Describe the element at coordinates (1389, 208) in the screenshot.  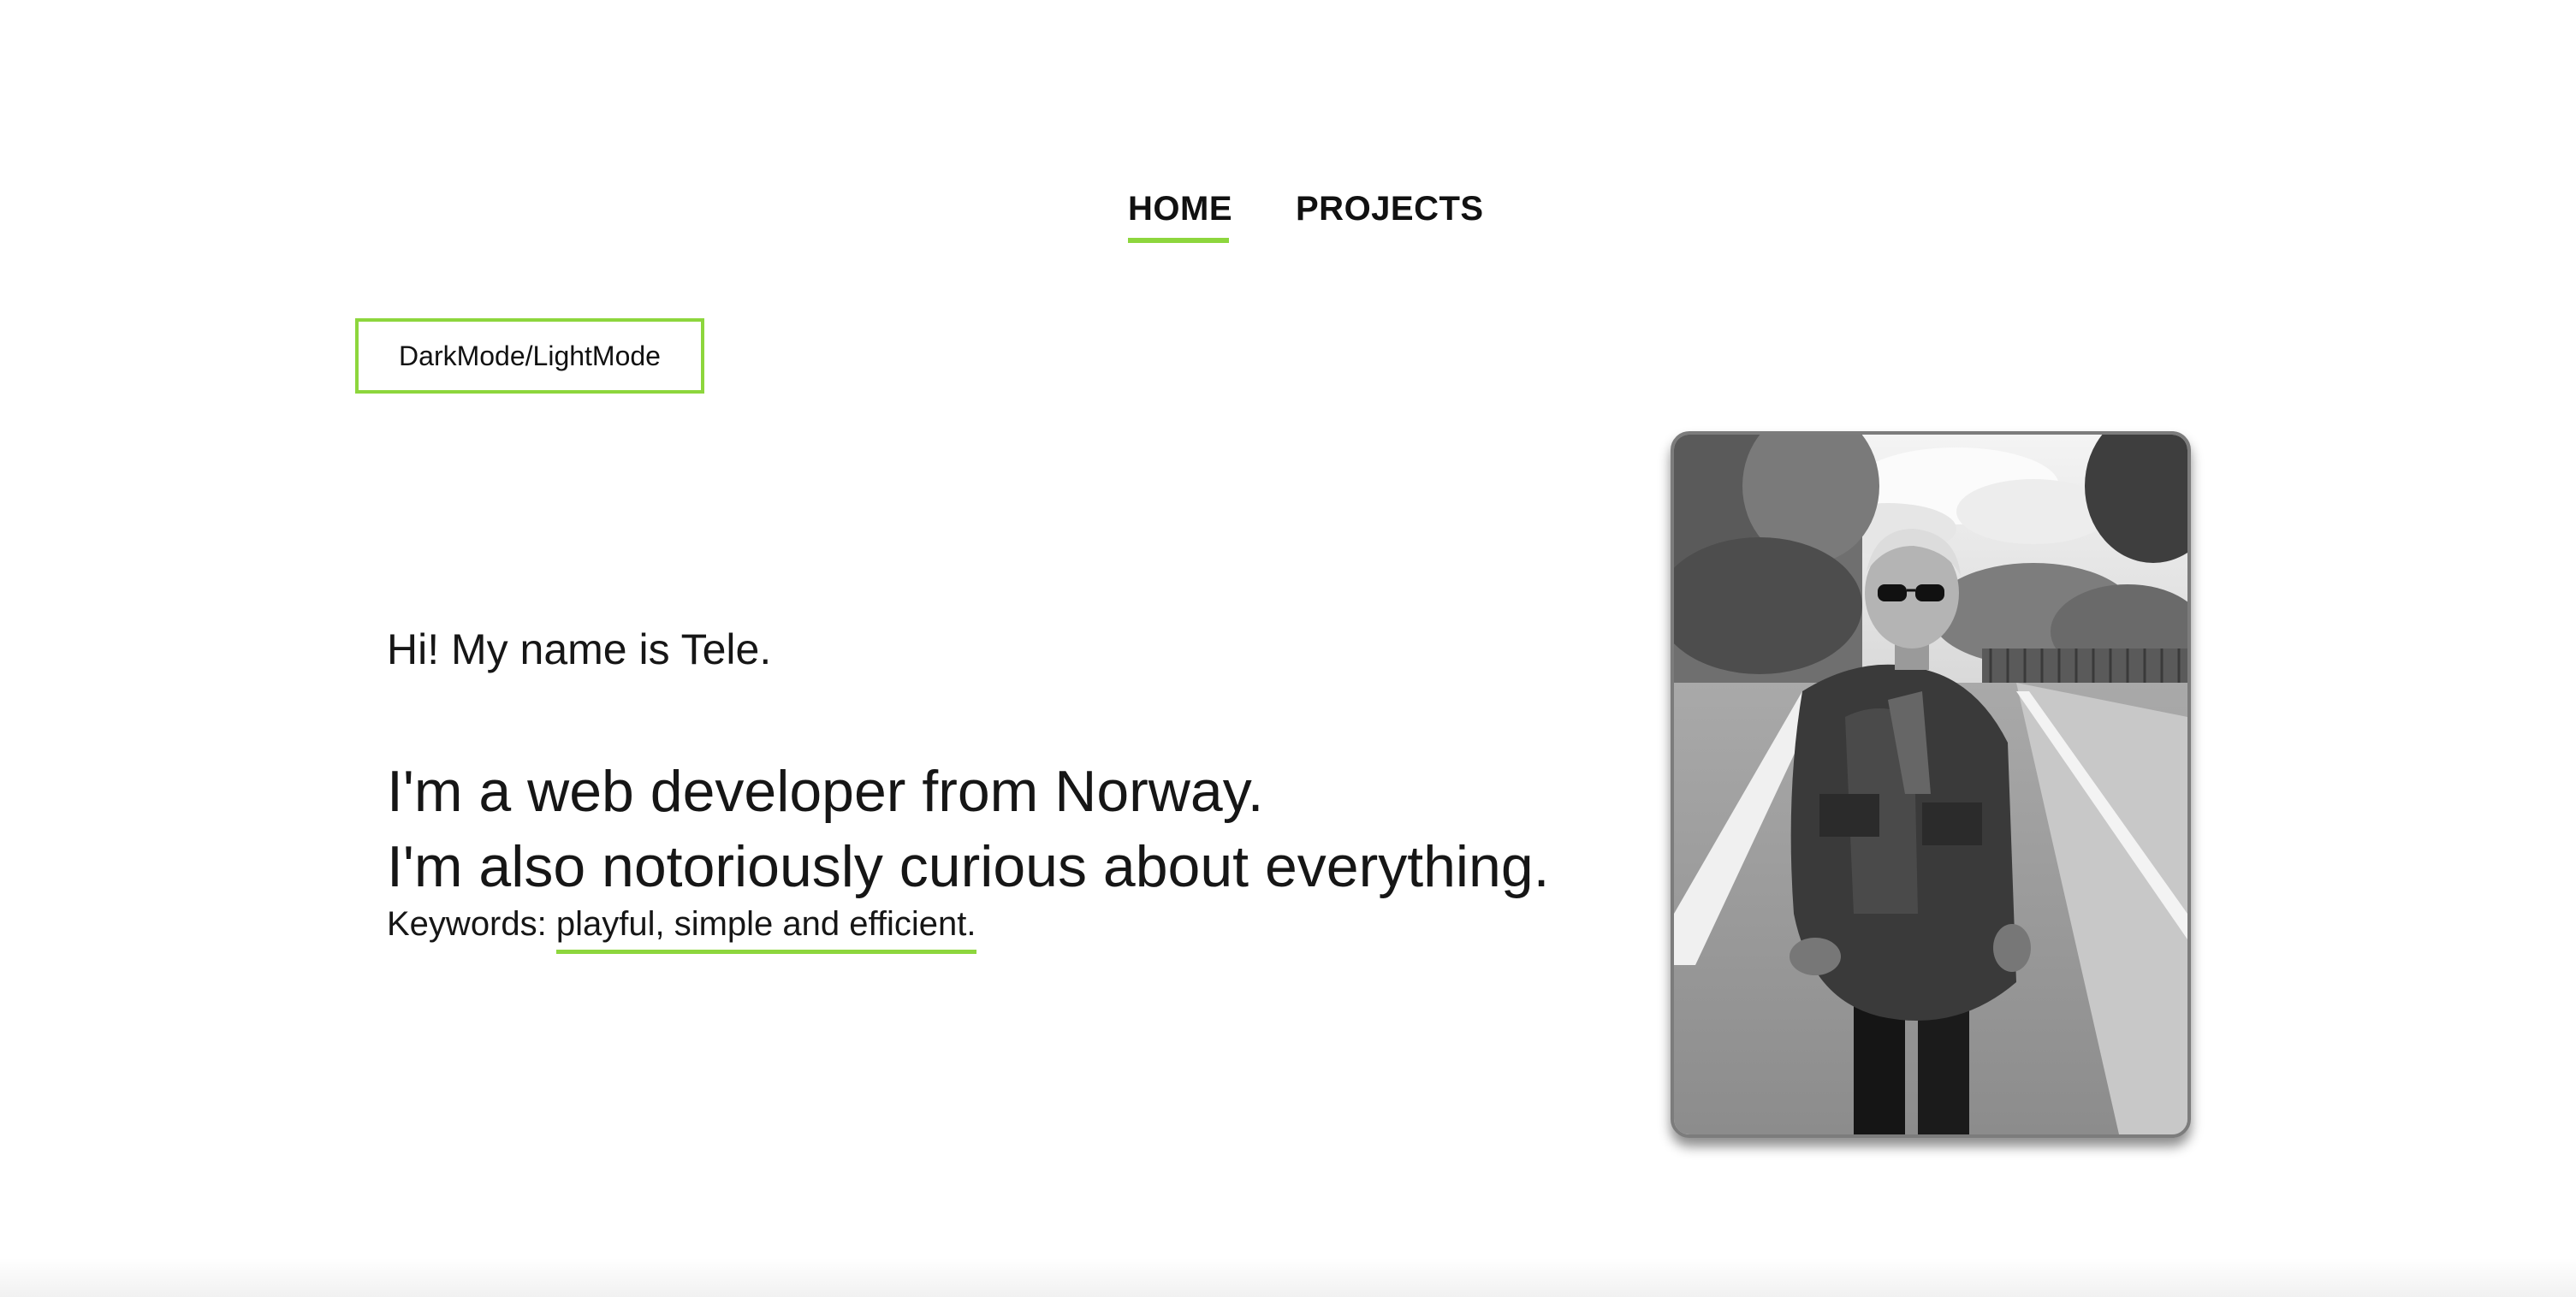
I see `nav-link-projects: PROJECTS` at that location.